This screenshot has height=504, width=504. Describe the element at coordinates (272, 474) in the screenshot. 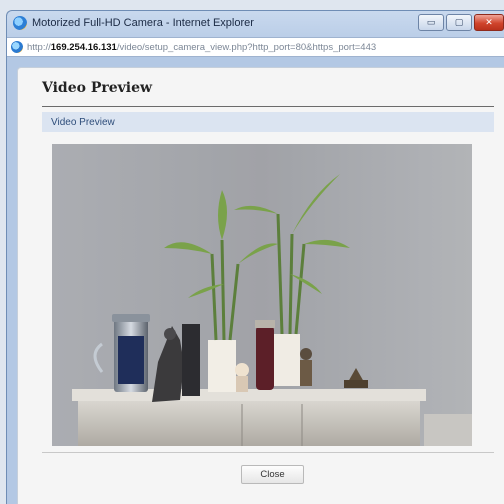

I see `close-button: Close` at that location.